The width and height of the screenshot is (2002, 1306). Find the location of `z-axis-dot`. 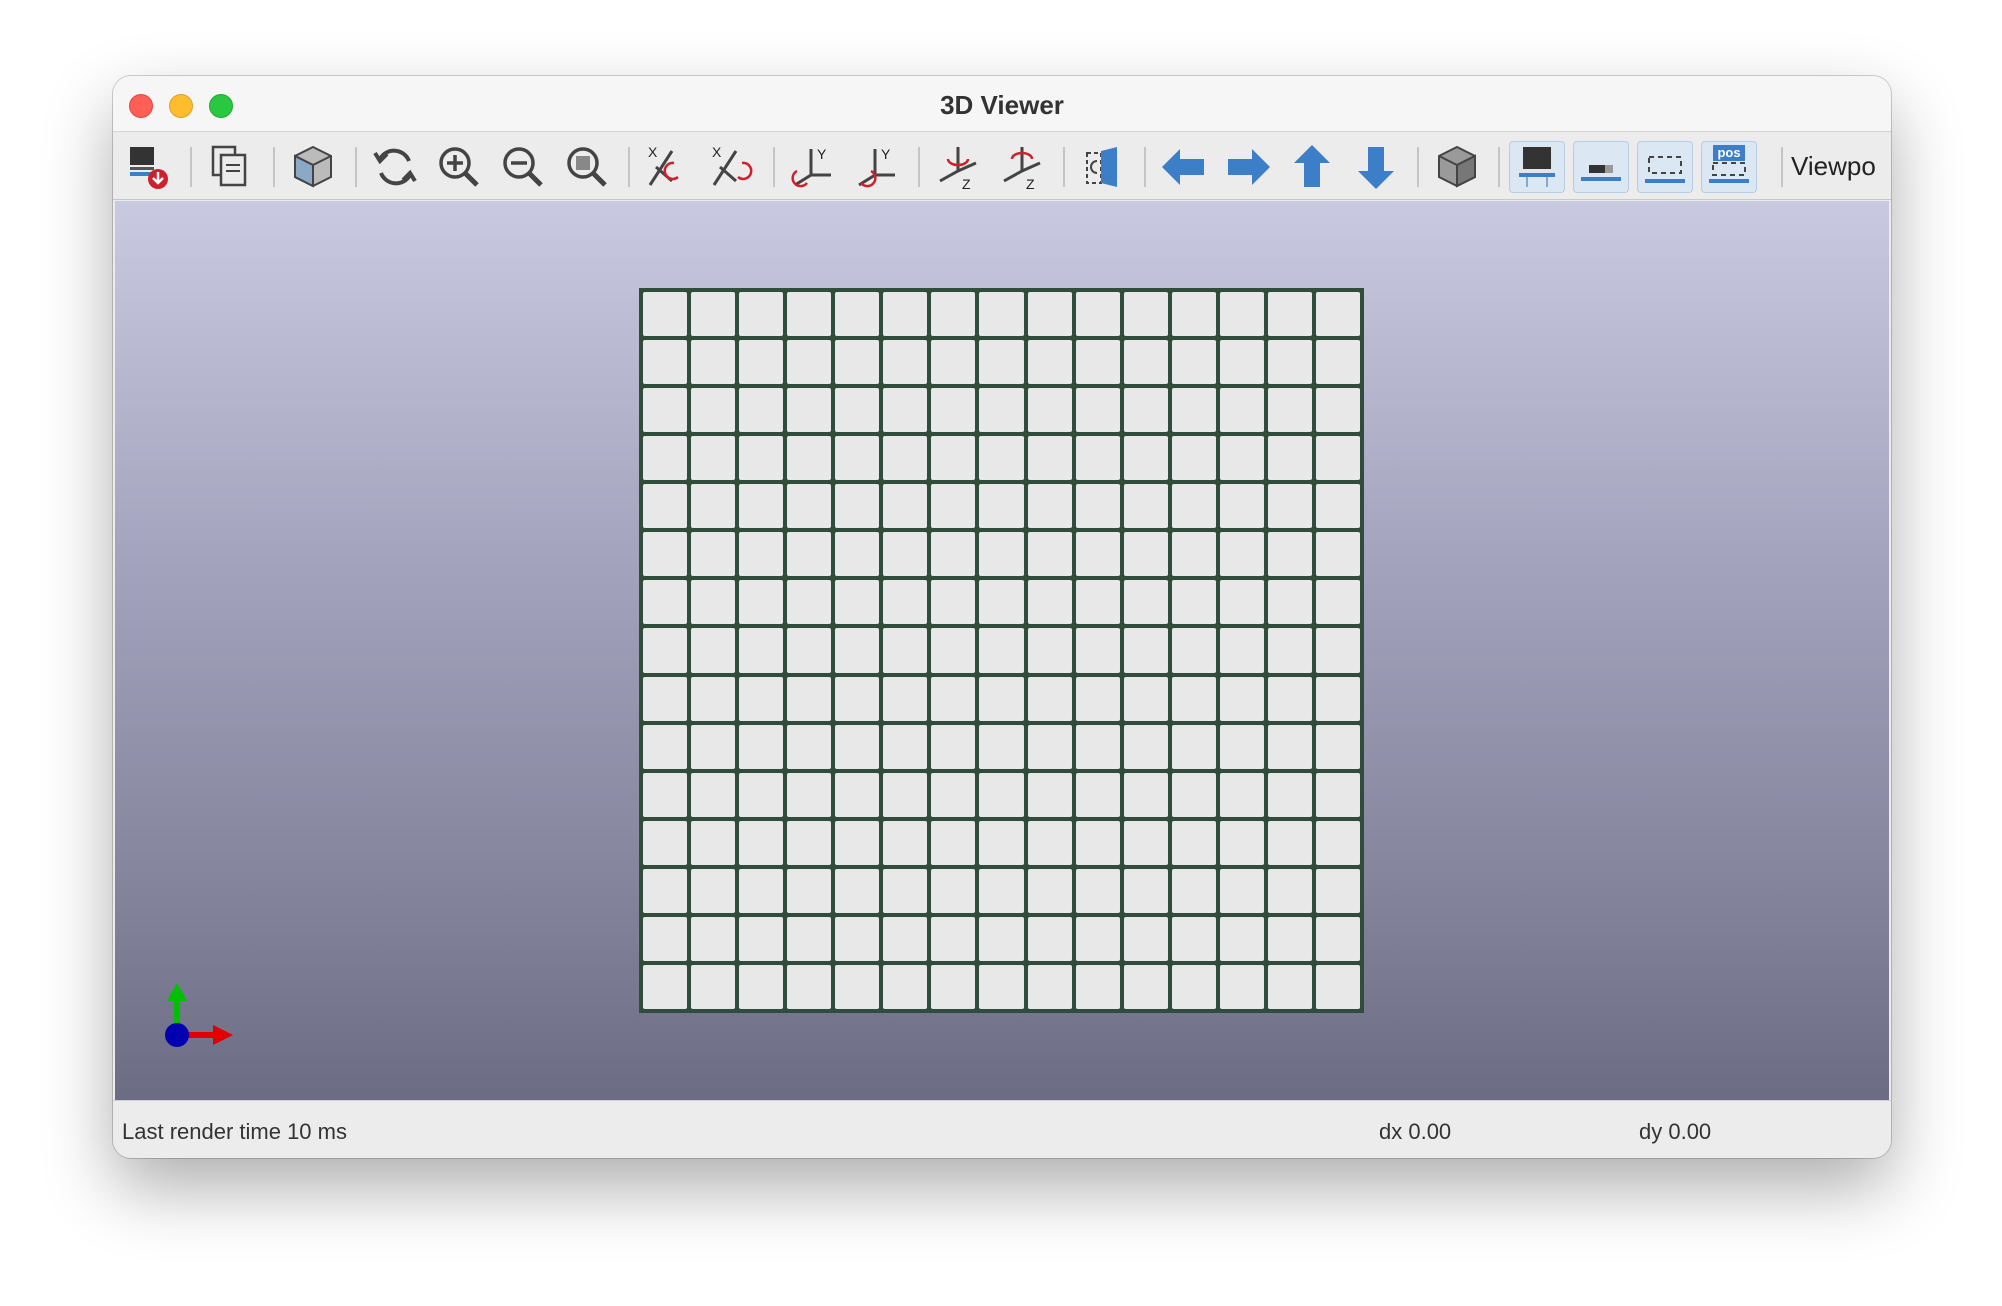

z-axis-dot is located at coordinates (177, 1035).